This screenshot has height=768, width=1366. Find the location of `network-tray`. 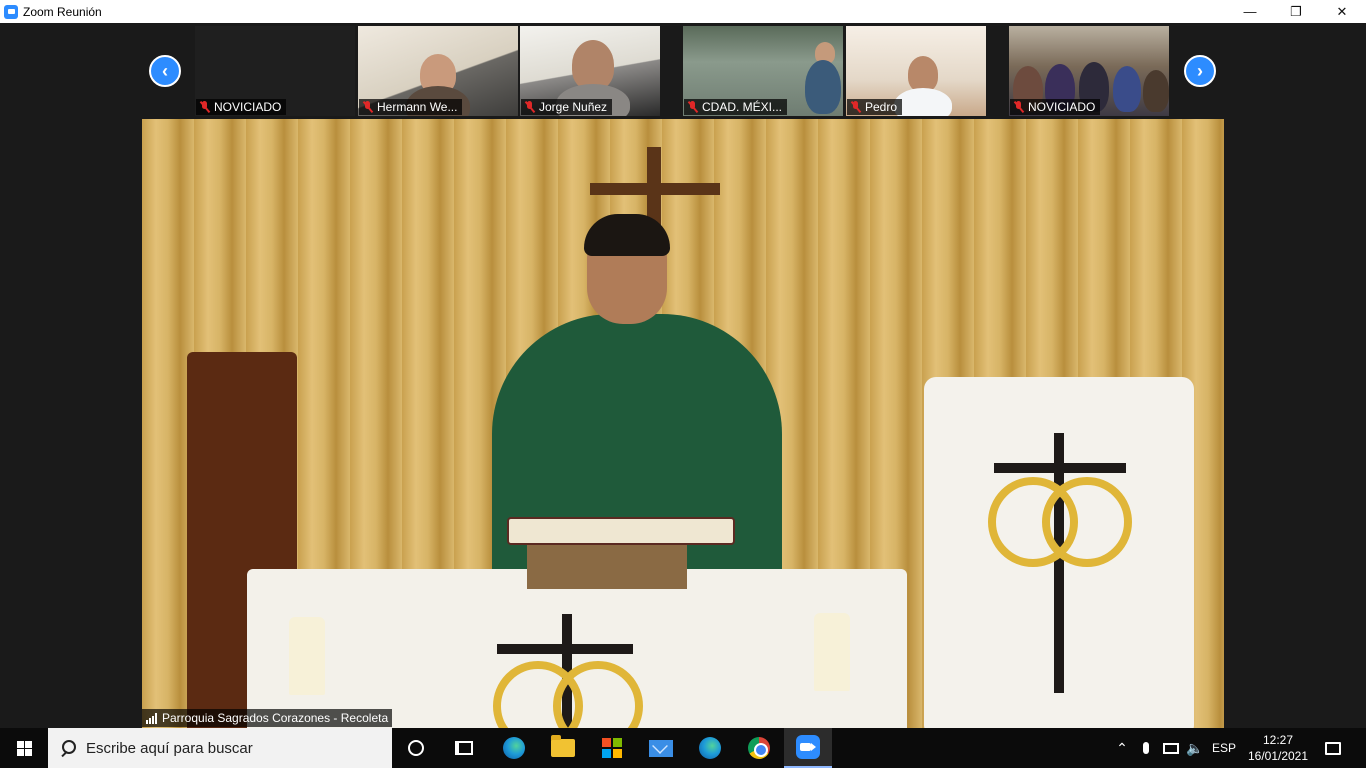

network-tray is located at coordinates (1171, 748).